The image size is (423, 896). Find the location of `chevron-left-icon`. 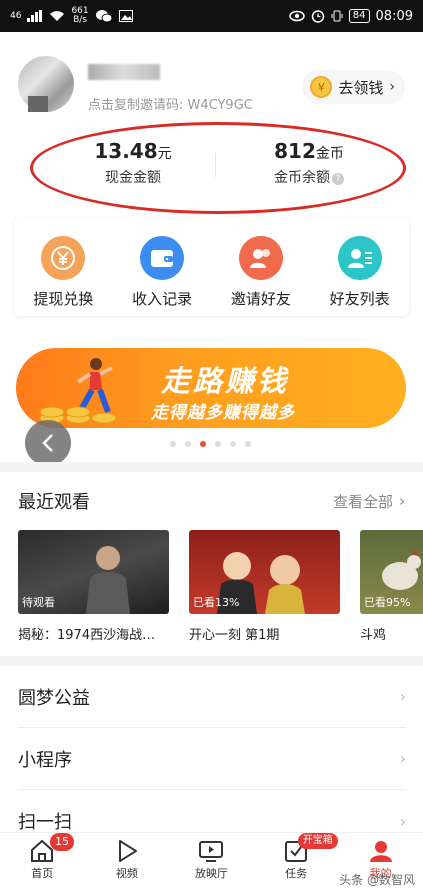

chevron-left-icon is located at coordinates (47, 443).